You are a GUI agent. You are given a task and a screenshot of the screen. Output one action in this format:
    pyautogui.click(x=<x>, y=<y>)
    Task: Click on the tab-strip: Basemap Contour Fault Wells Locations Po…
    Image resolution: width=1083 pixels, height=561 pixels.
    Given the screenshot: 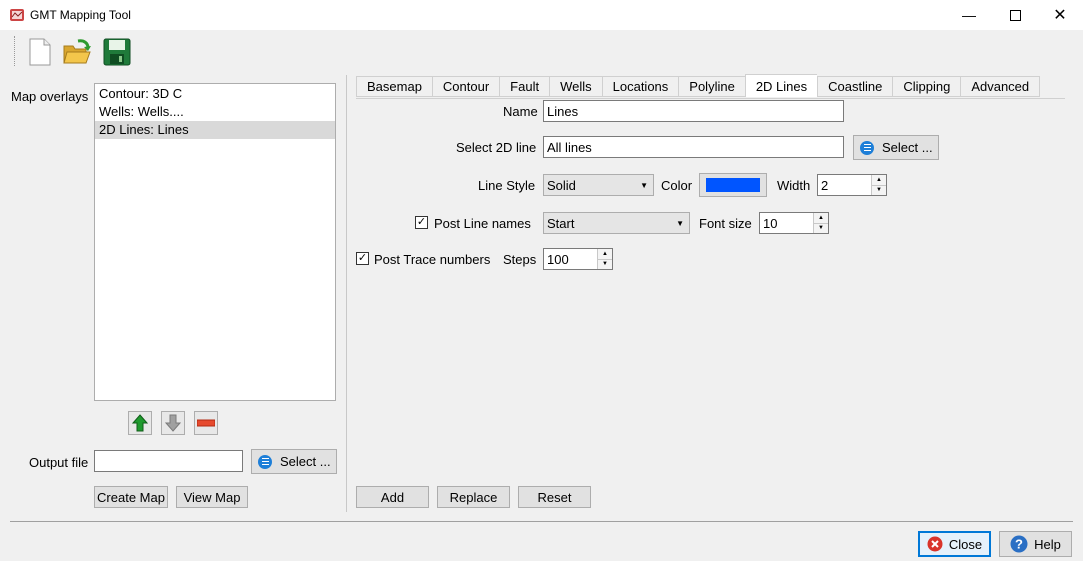 What is the action you would take?
    pyautogui.click(x=698, y=86)
    